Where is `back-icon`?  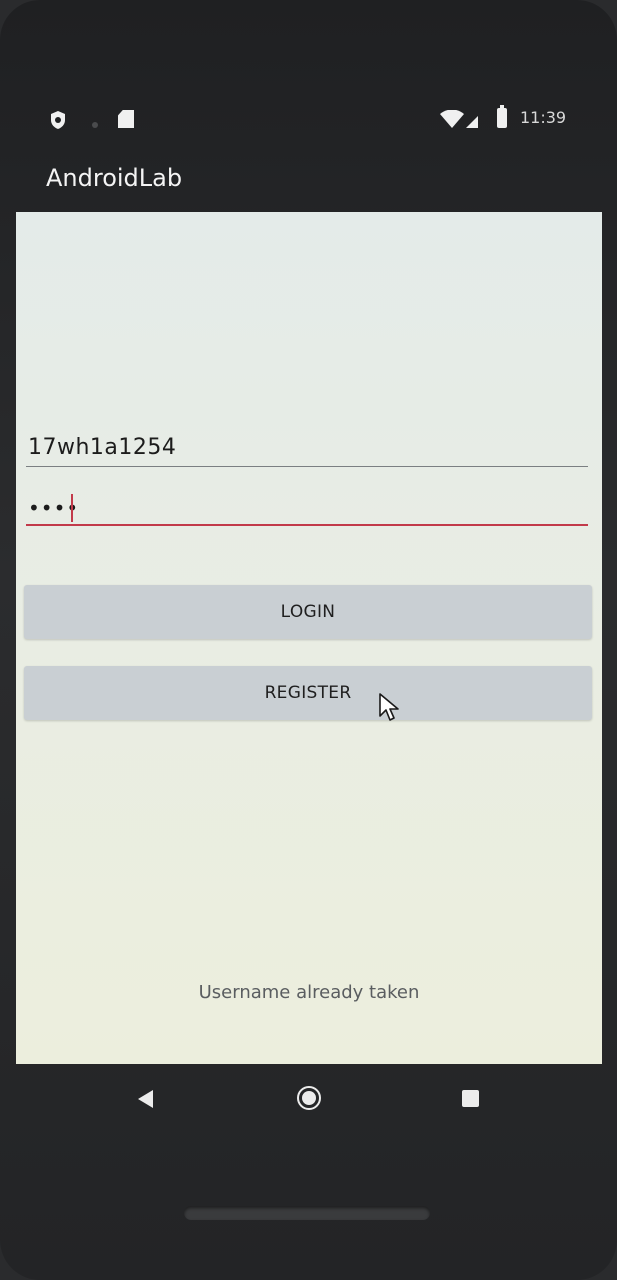
back-icon is located at coordinates (145, 1099).